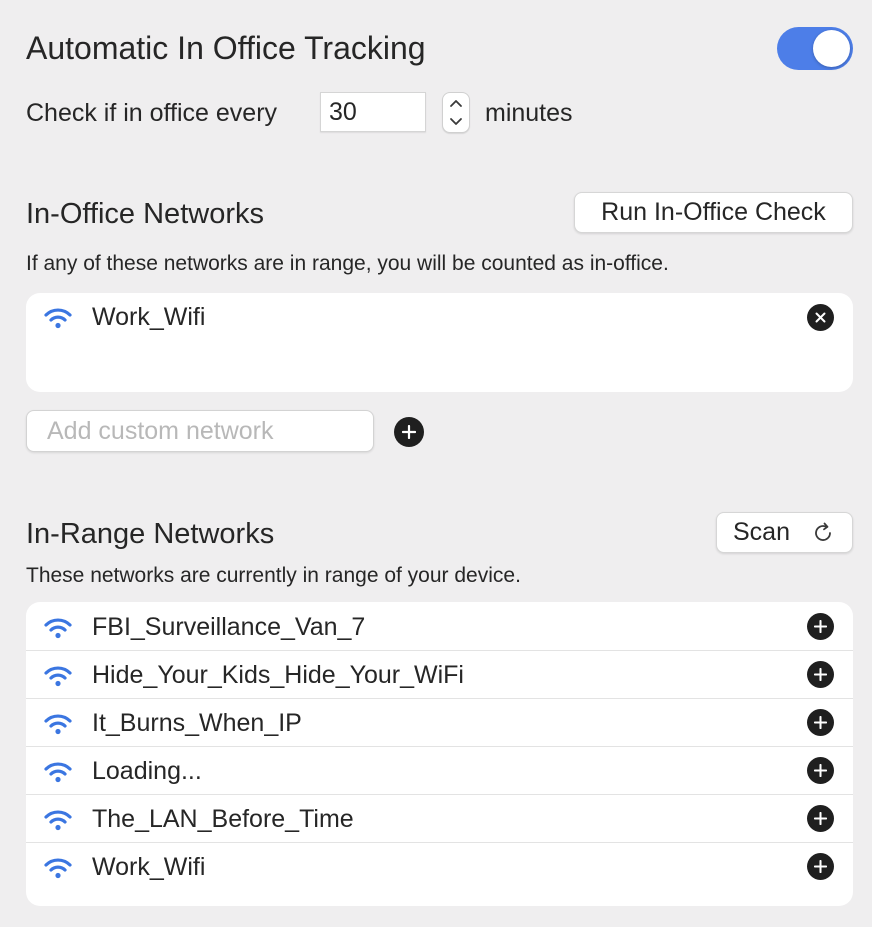  Describe the element at coordinates (152, 113) in the screenshot. I see `interval-label: Check if in office every` at that location.